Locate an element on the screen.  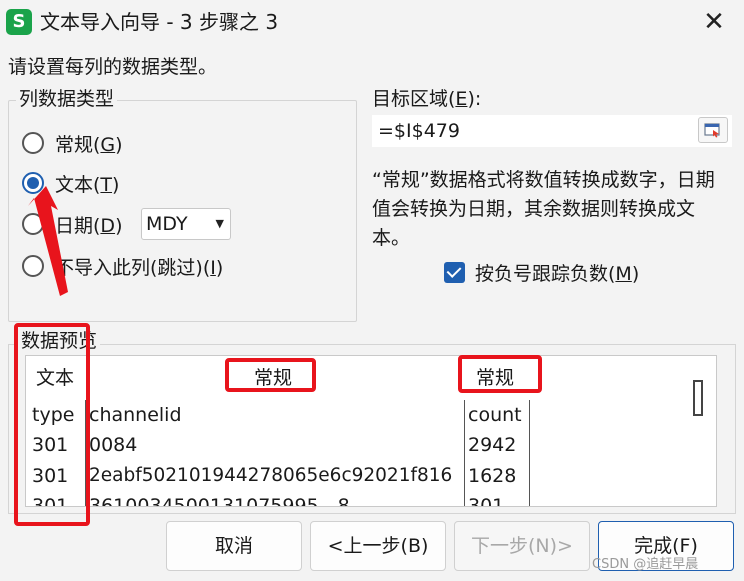
annotation-arrow-icon is located at coordinates (48, 241).